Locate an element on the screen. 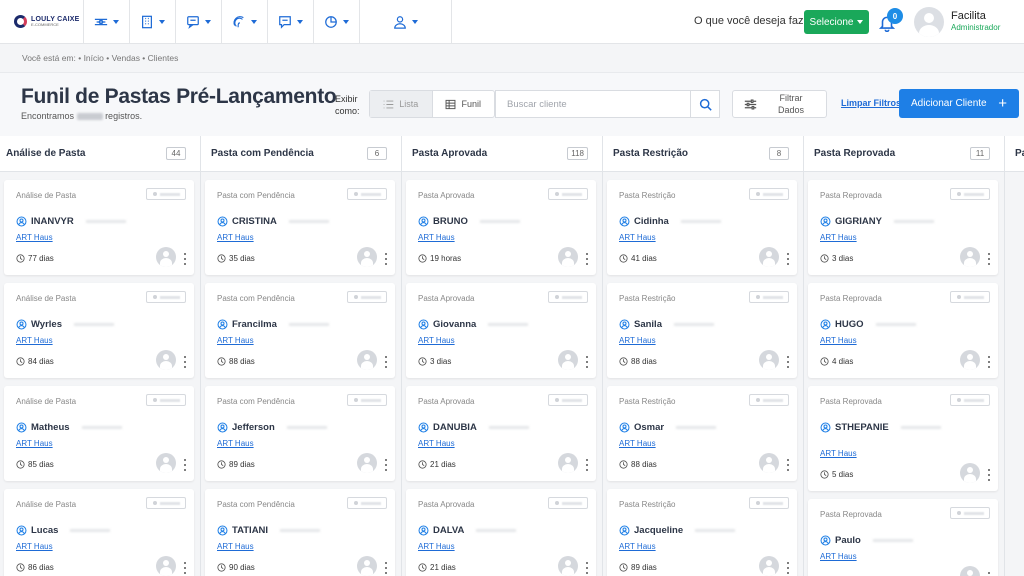  brand-logo: LOULY CAIXE E-COMMERCE is located at coordinates (42, 22).